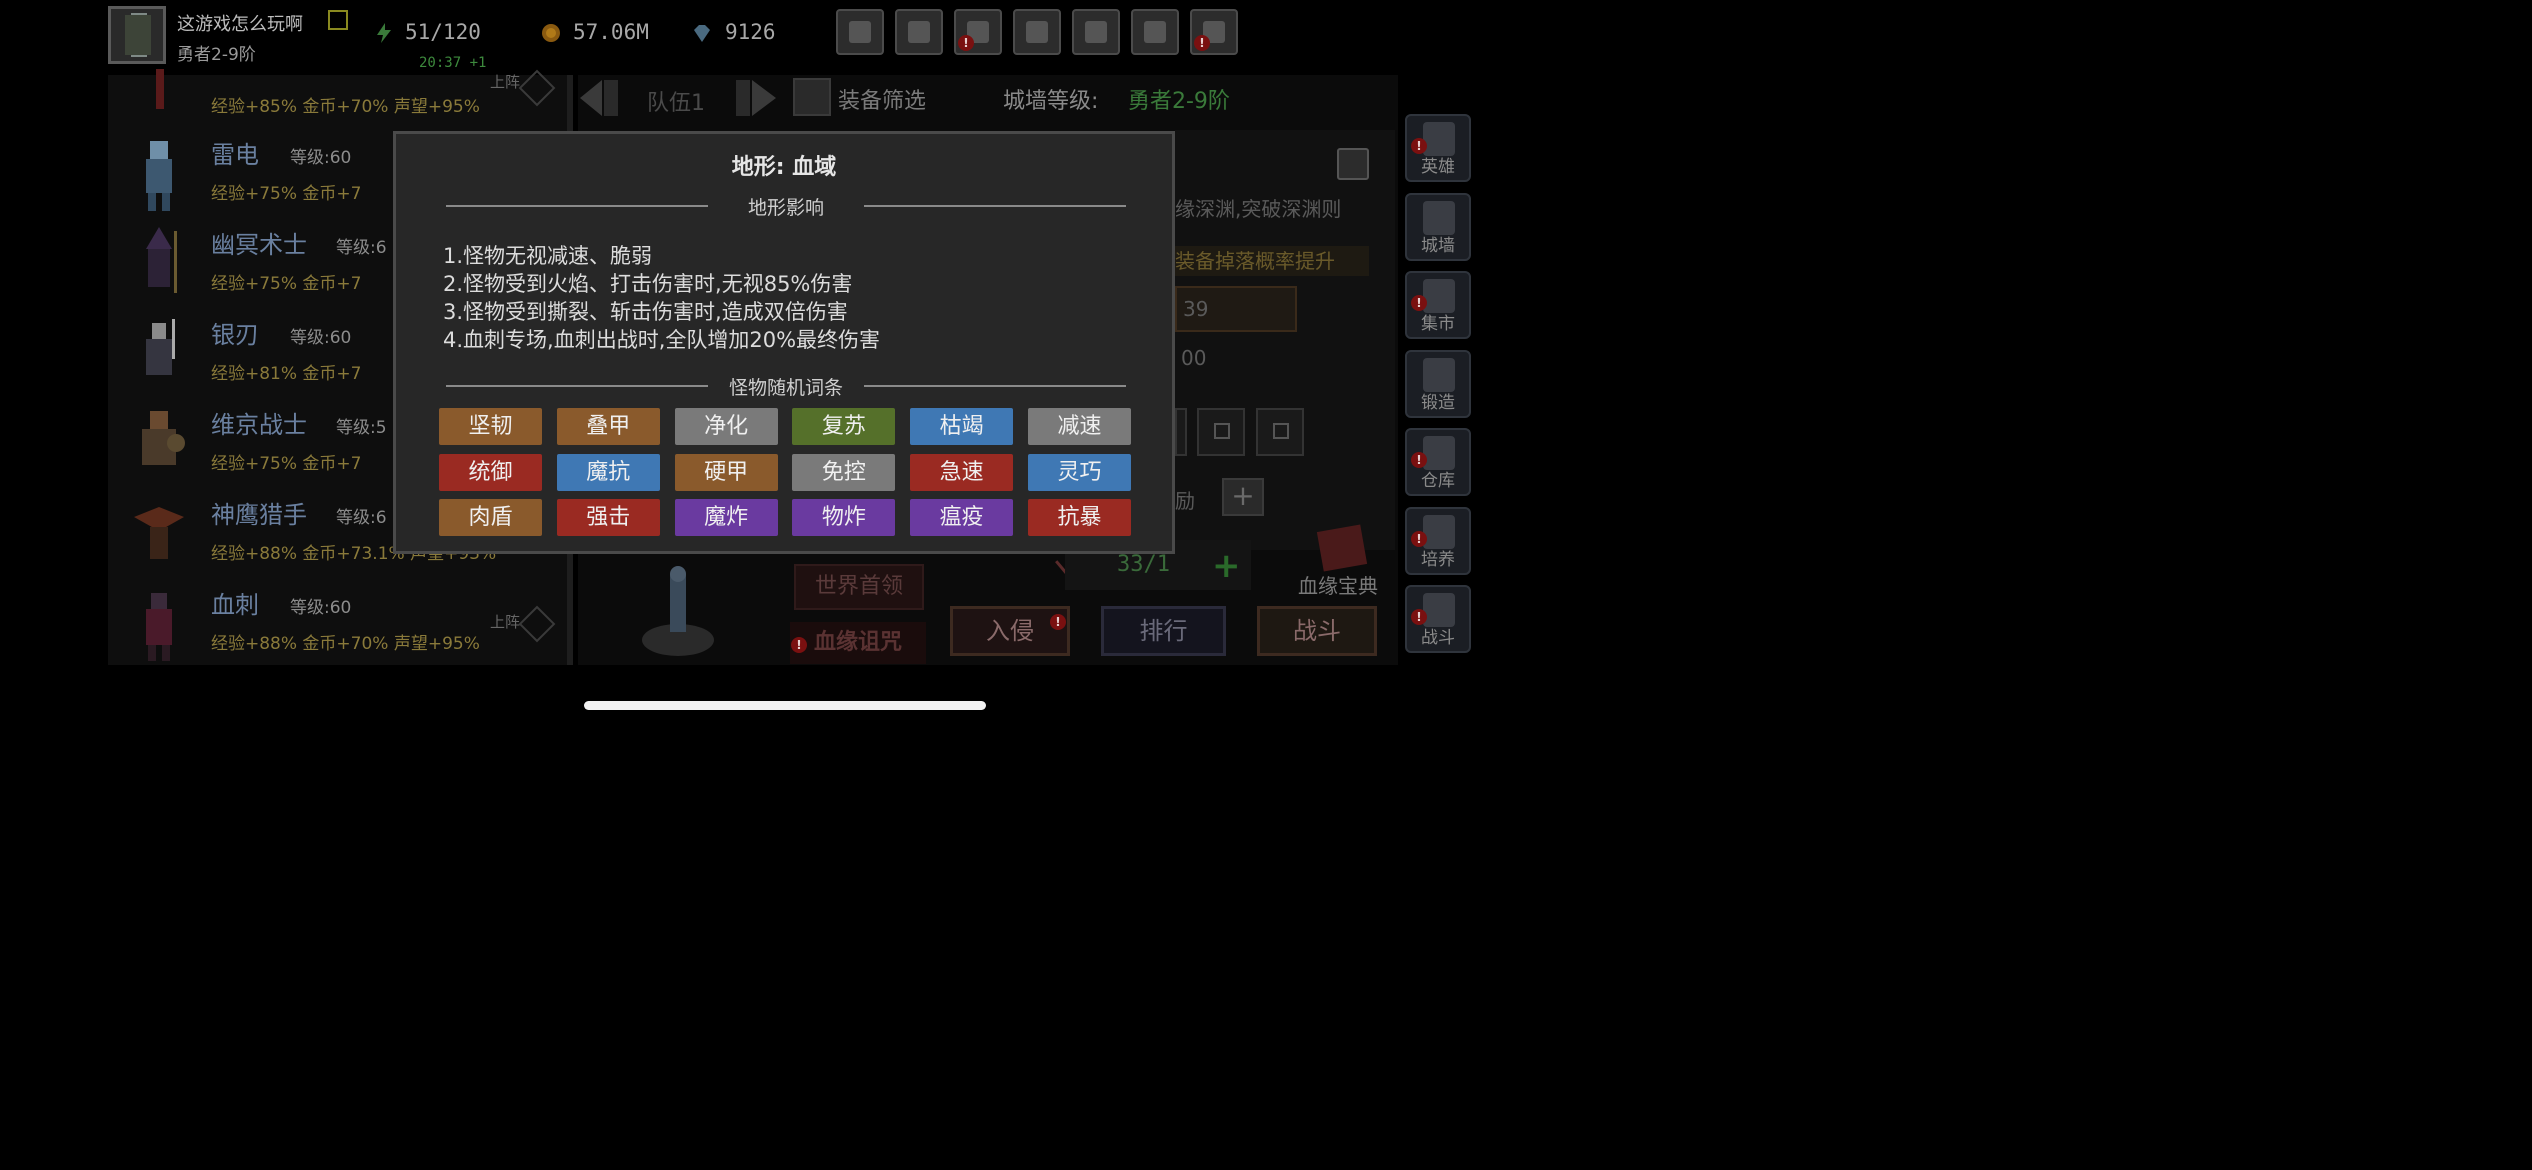 The height and width of the screenshot is (1170, 2532). Describe the element at coordinates (216, 55) in the screenshot. I see `player-rank: 勇者2-9阶` at that location.